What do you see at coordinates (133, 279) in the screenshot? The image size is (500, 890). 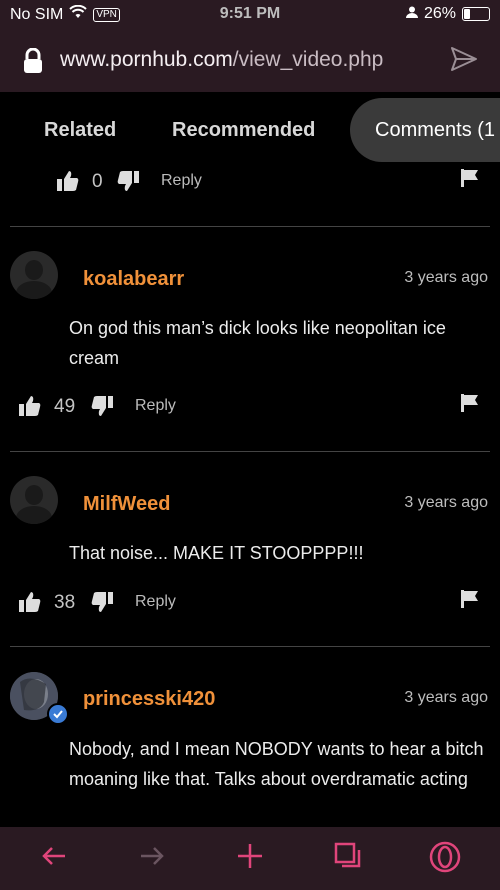 I see `username: koalabearr` at bounding box center [133, 279].